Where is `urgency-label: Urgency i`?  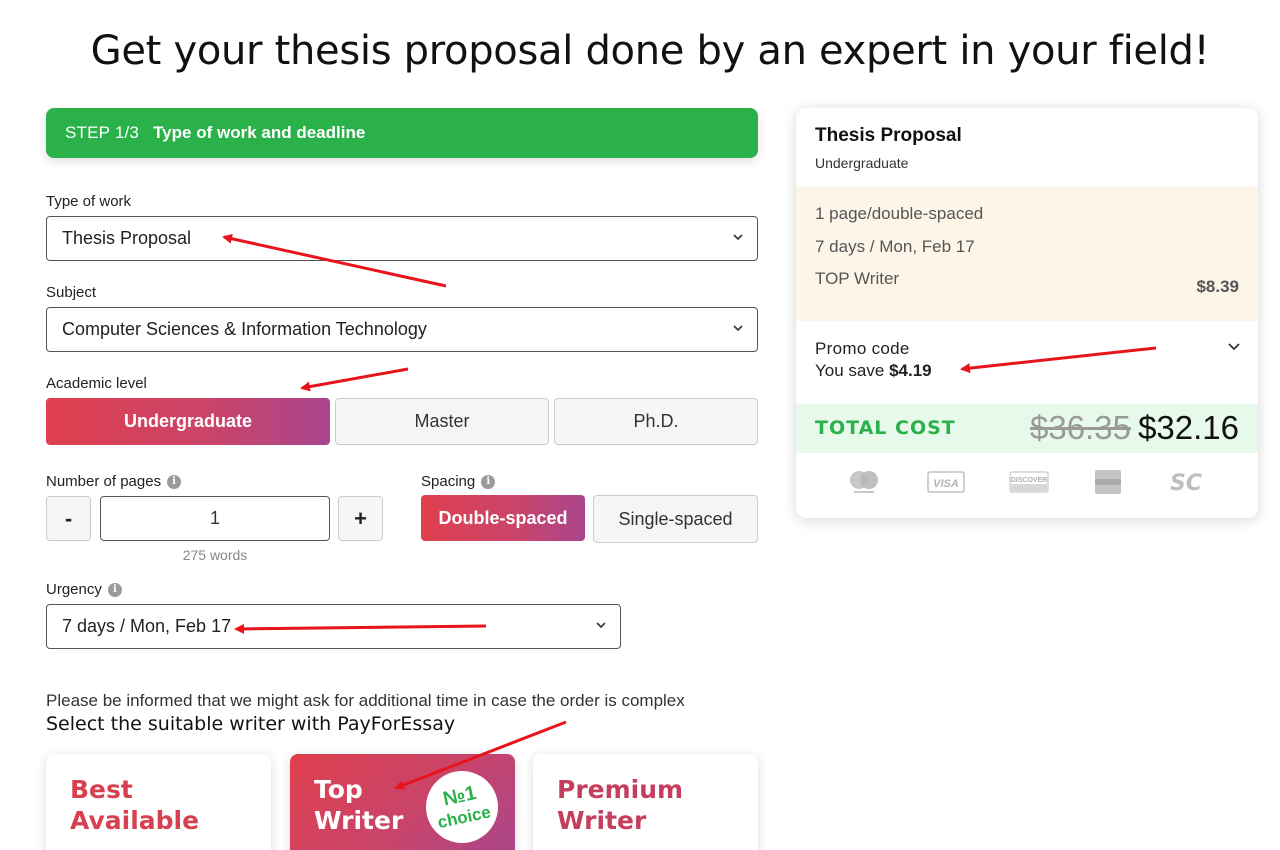 urgency-label: Urgency i is located at coordinates (84, 589).